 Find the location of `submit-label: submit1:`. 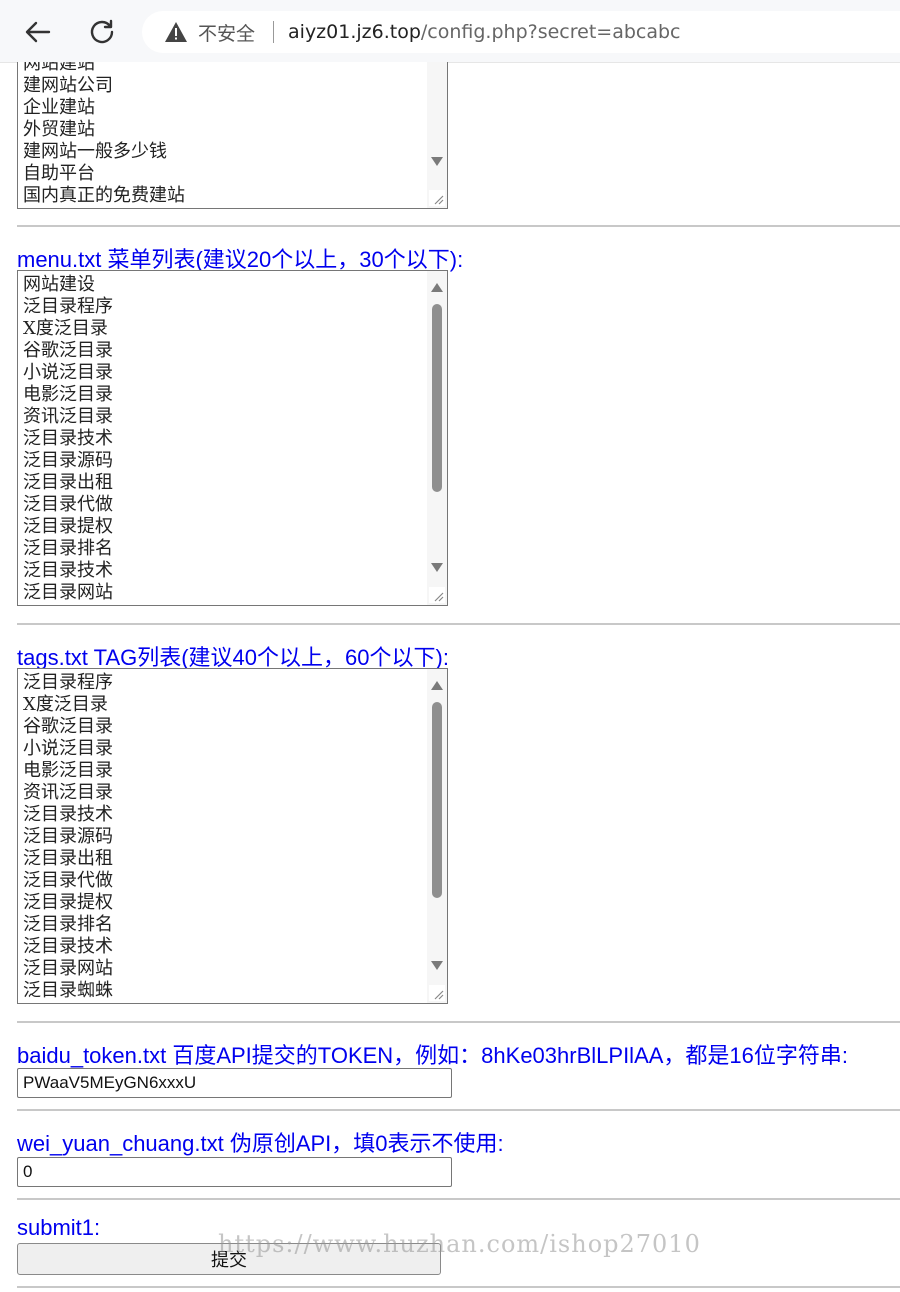

submit-label: submit1: is located at coordinates (59, 1227).